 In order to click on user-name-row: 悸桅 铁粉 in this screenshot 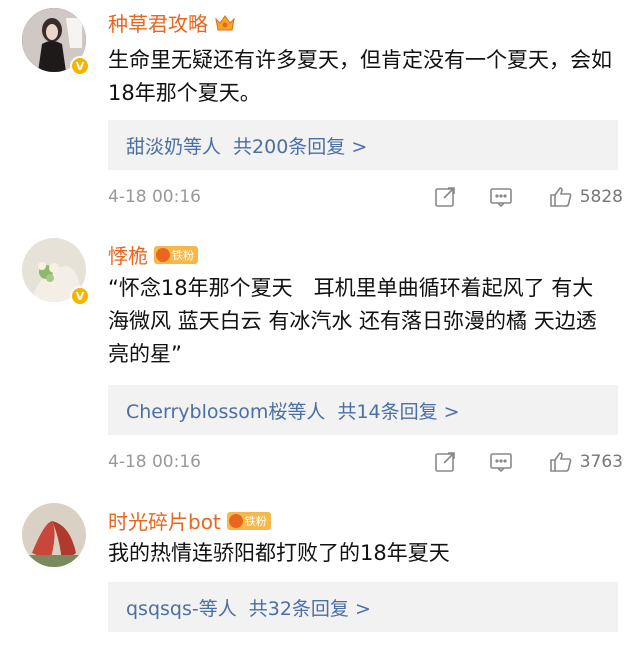, I will do `click(153, 254)`.